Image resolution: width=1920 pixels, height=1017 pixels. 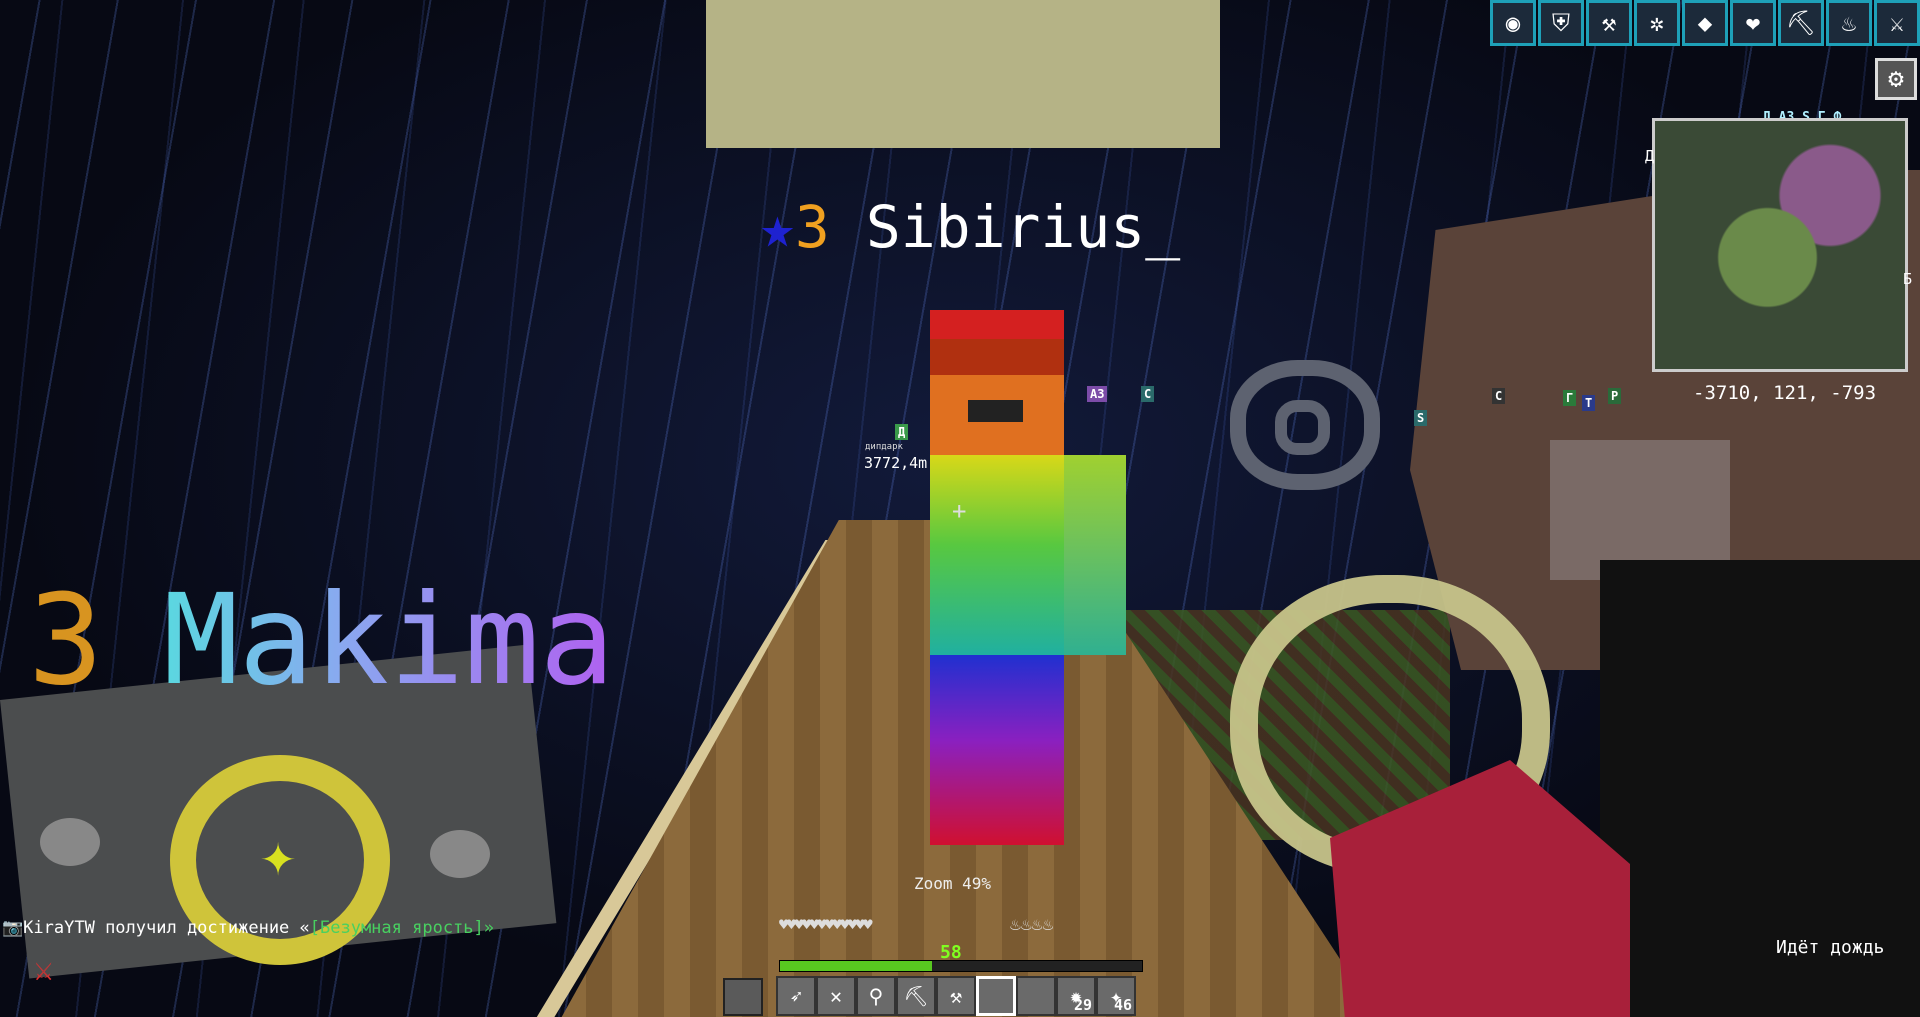 I want to click on combat-sword-icon: ⚔, so click(x=44, y=969).